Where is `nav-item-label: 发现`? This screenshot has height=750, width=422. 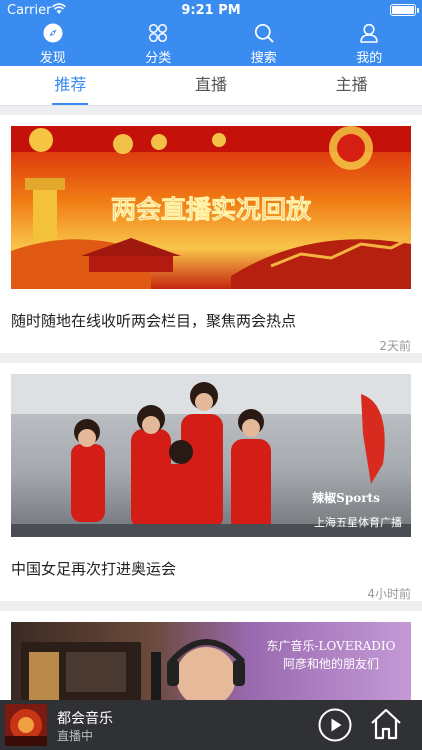
nav-item-label: 发现 is located at coordinates (52, 58).